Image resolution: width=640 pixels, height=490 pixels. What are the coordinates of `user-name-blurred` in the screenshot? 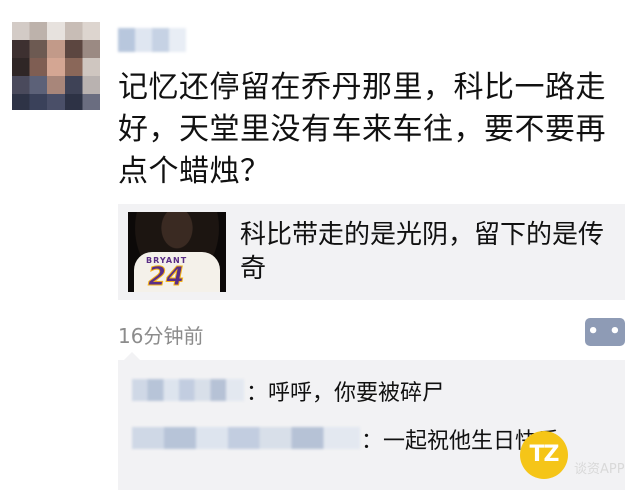 It's located at (152, 40).